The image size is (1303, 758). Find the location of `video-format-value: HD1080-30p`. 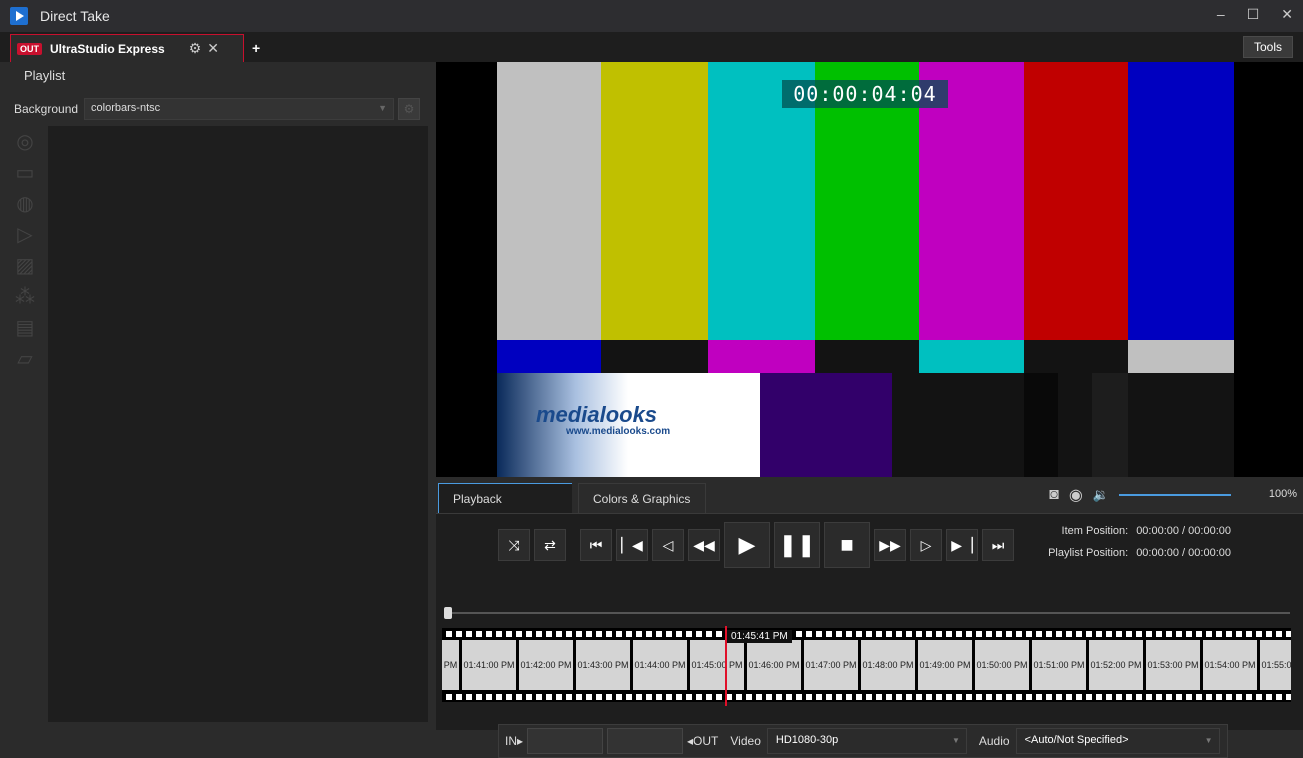

video-format-value: HD1080-30p is located at coordinates (807, 740).